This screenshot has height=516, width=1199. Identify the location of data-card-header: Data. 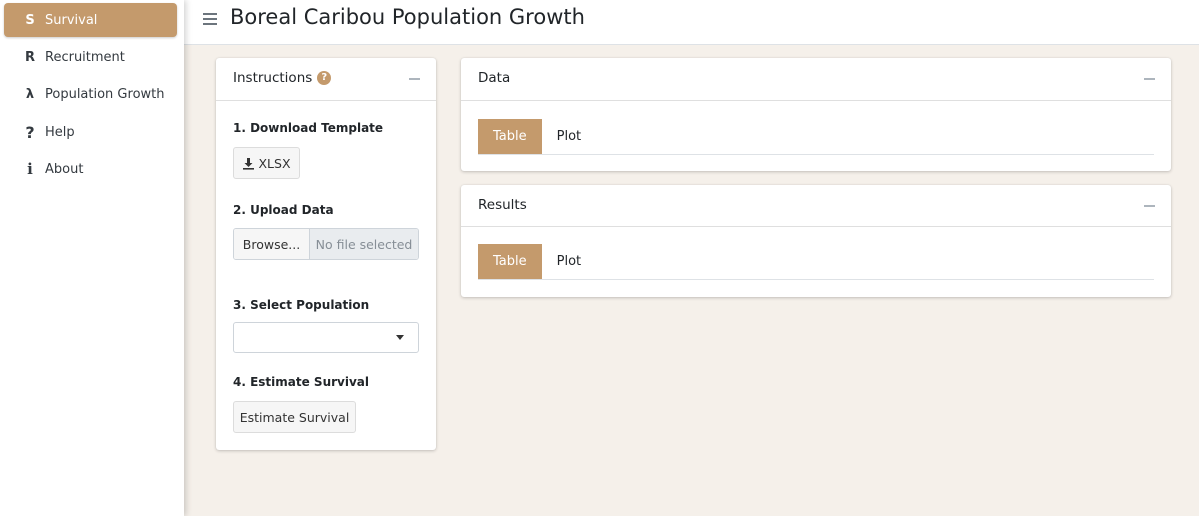
(816, 79).